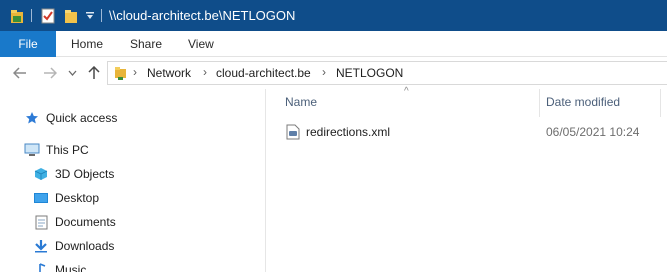  I want to click on breadcrumb-netlogon: NETLOGON, so click(369, 73).